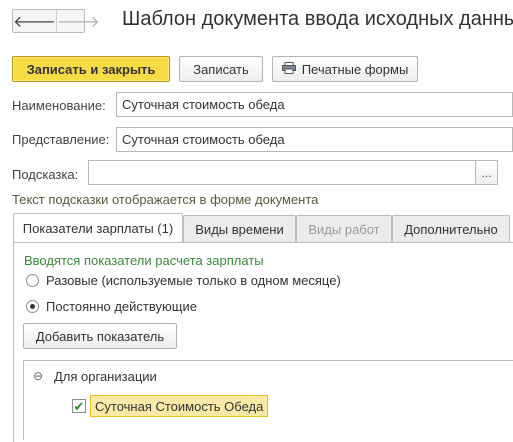  What do you see at coordinates (344, 229) in the screenshot?
I see `tab-work-types: Виды работ` at bounding box center [344, 229].